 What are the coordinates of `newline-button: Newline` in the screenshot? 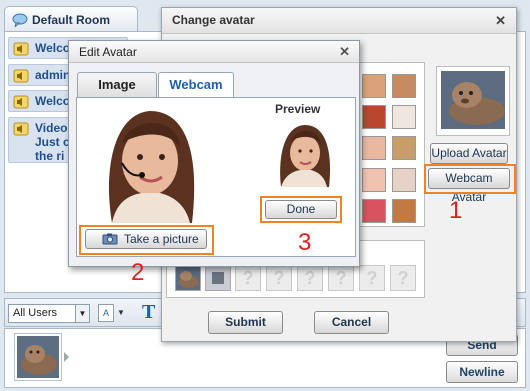 It's located at (482, 372).